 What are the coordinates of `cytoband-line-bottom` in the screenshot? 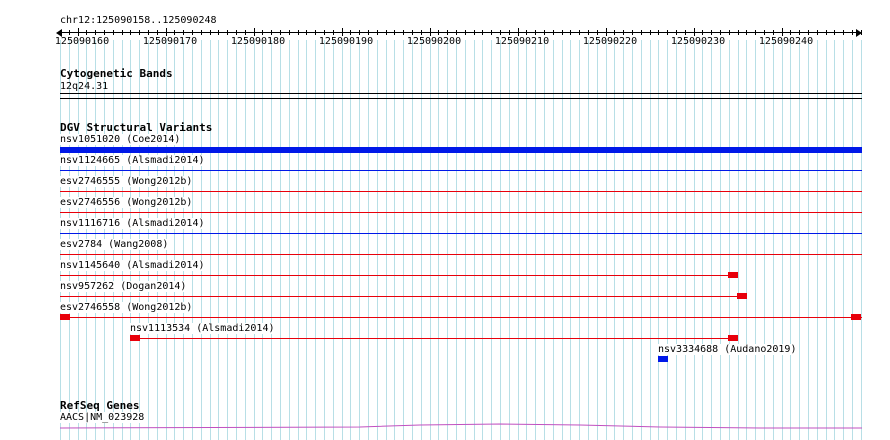 It's located at (461, 98).